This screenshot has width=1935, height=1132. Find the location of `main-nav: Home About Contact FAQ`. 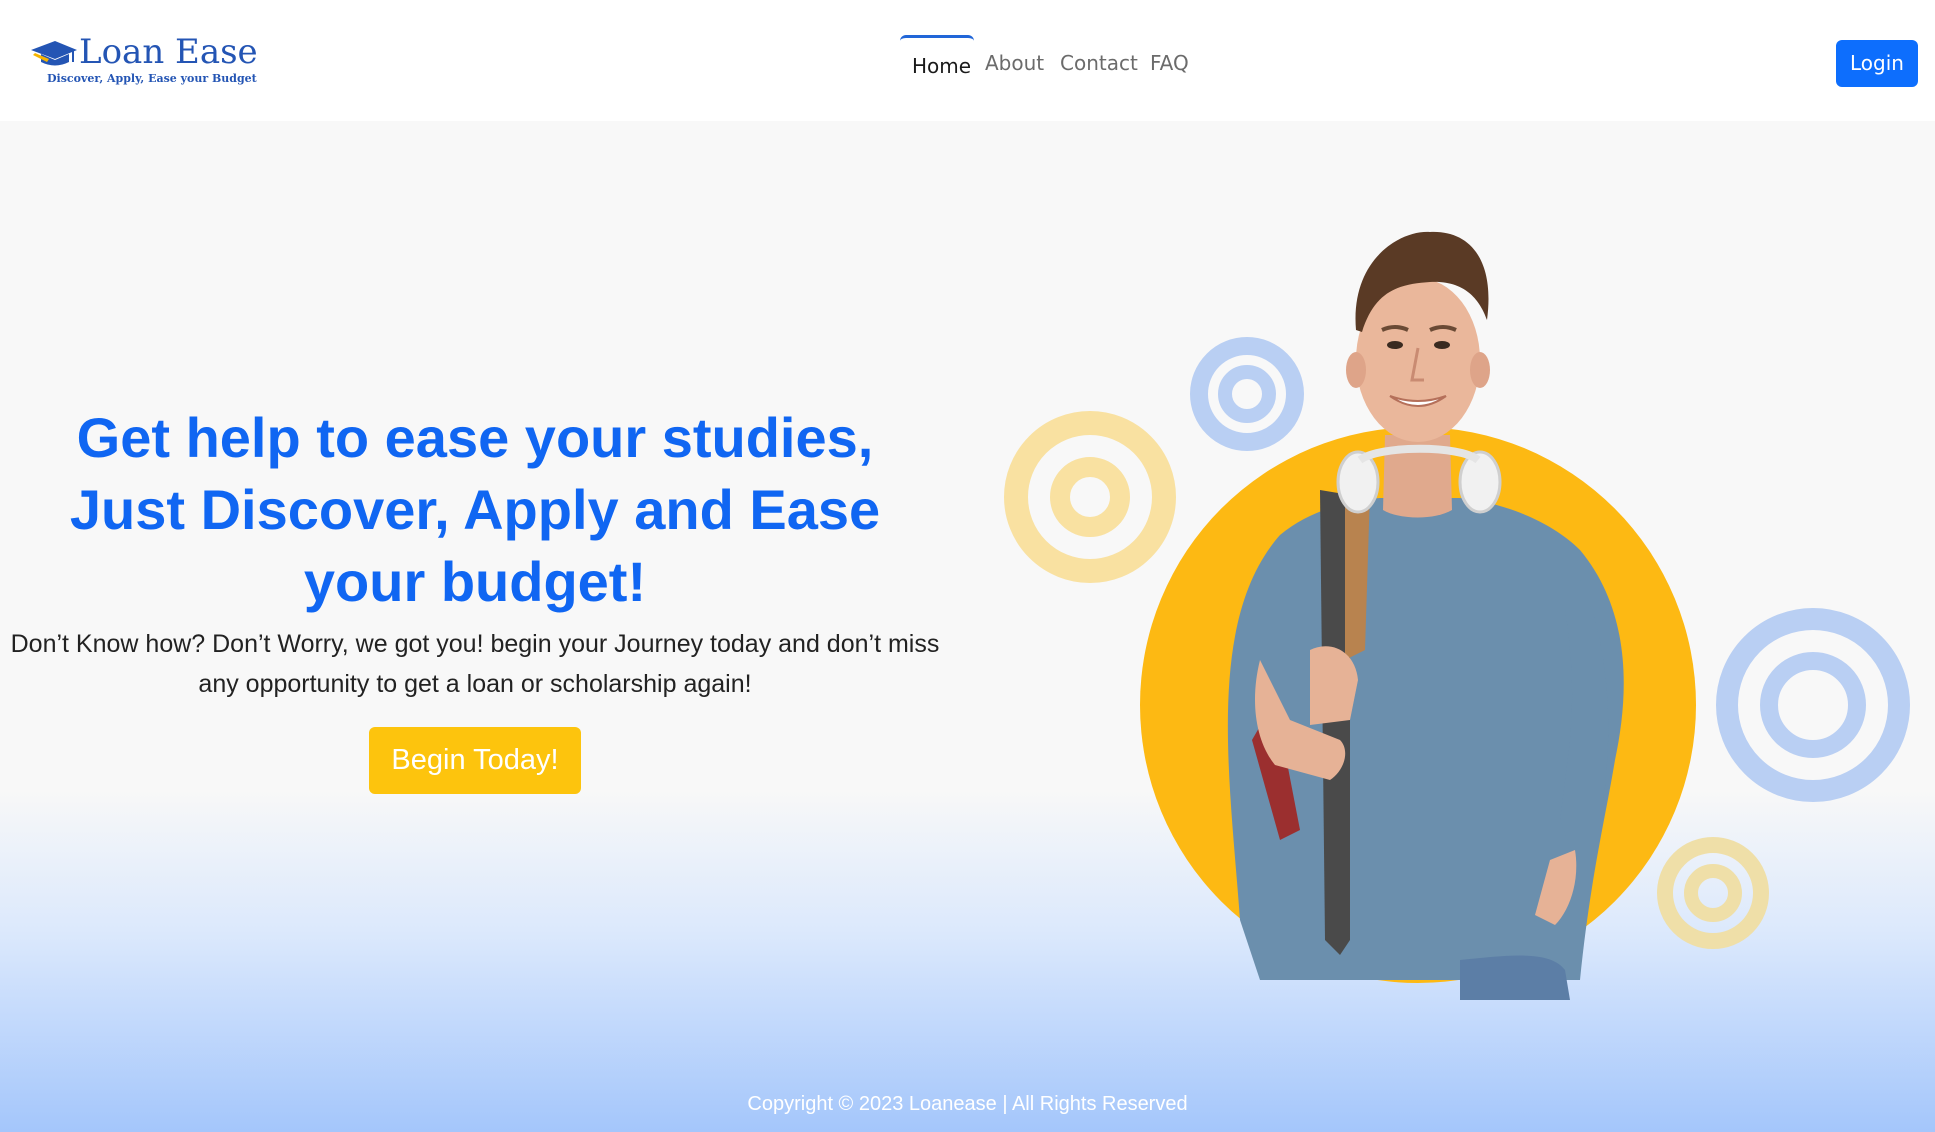

main-nav: Home About Contact FAQ is located at coordinates (967, 60).